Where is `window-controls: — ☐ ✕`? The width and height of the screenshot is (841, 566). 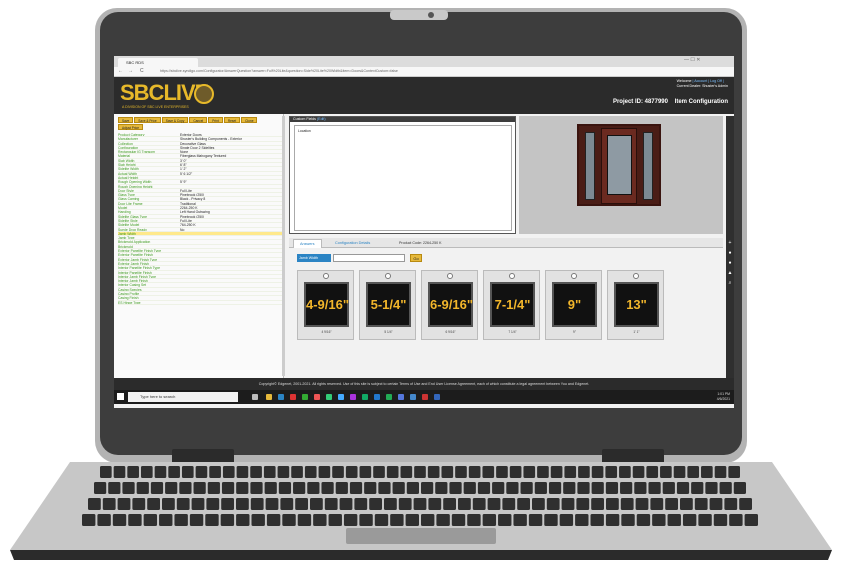
window-controls: — ☐ ✕ is located at coordinates (692, 60).